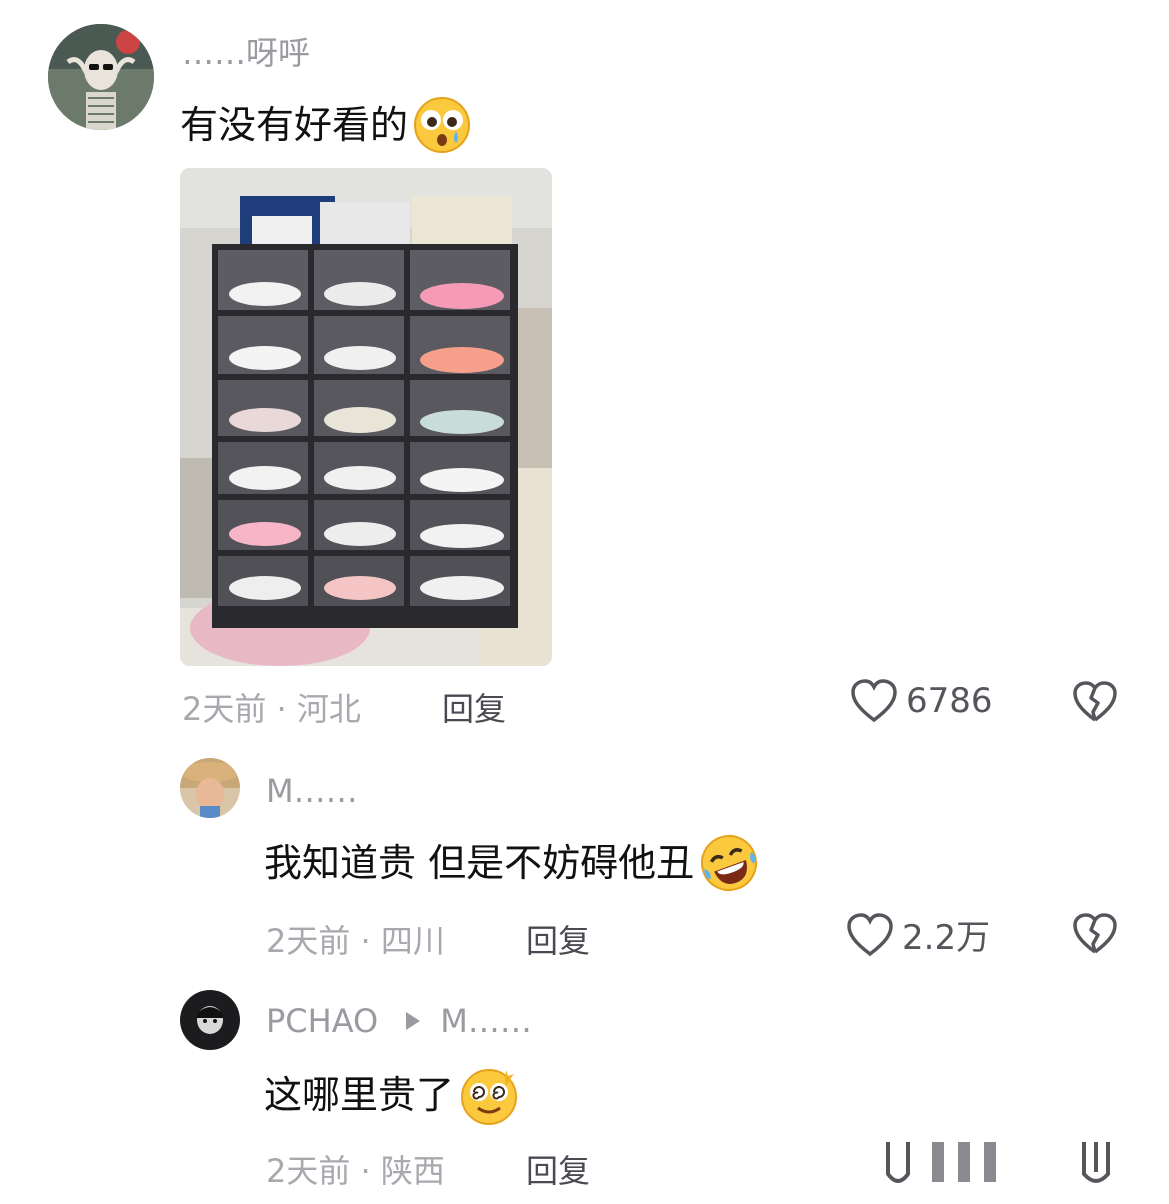 This screenshot has height=1204, width=1169. What do you see at coordinates (271, 709) in the screenshot?
I see `comment-meta: 2天前 · 河北` at bounding box center [271, 709].